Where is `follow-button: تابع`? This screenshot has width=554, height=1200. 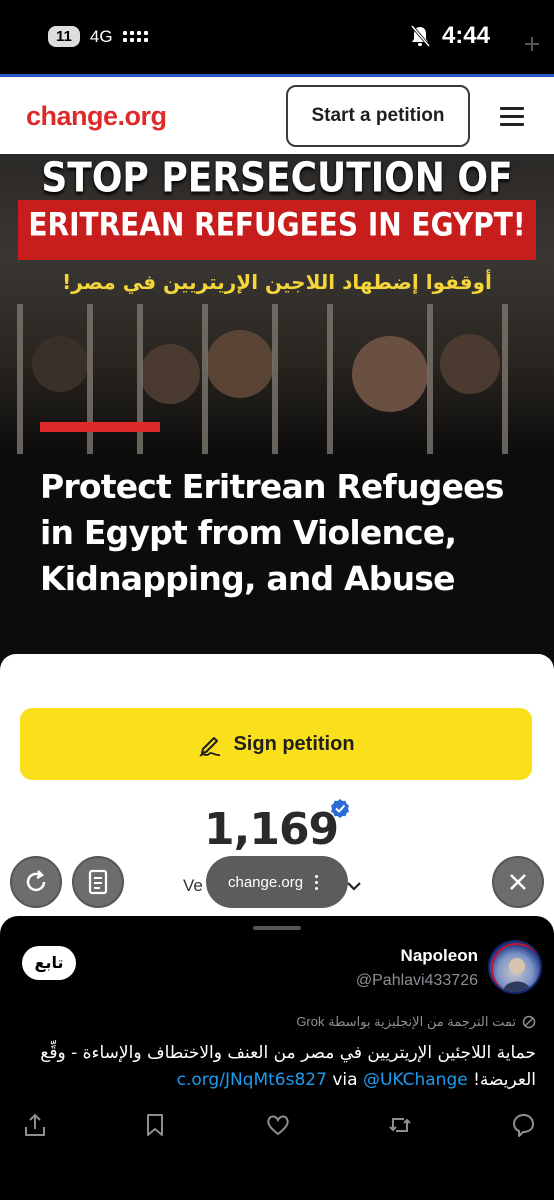 follow-button: تابع is located at coordinates (49, 963).